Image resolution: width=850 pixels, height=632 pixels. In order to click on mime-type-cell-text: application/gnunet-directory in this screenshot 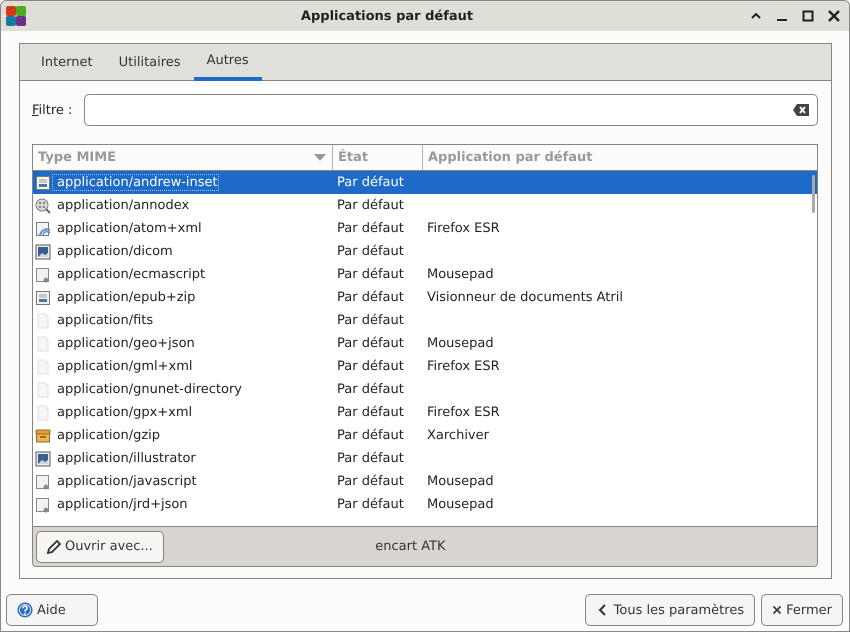, I will do `click(149, 389)`.